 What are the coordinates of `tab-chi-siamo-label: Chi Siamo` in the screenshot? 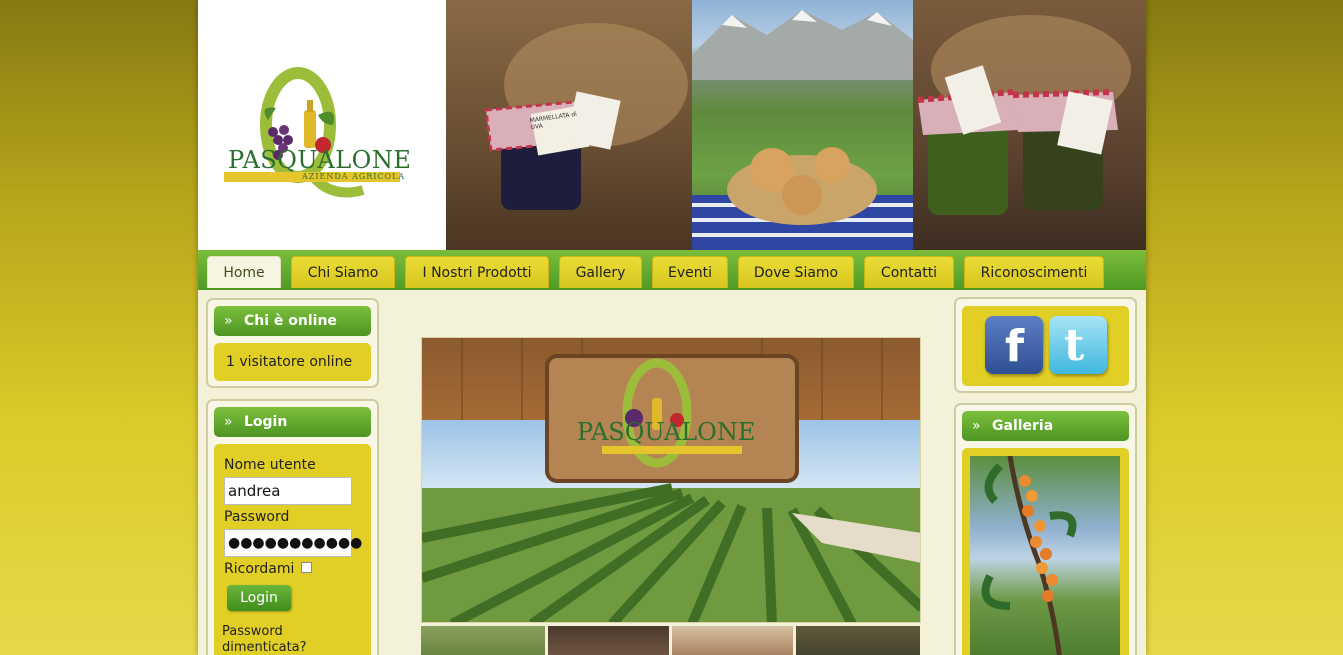 It's located at (343, 273).